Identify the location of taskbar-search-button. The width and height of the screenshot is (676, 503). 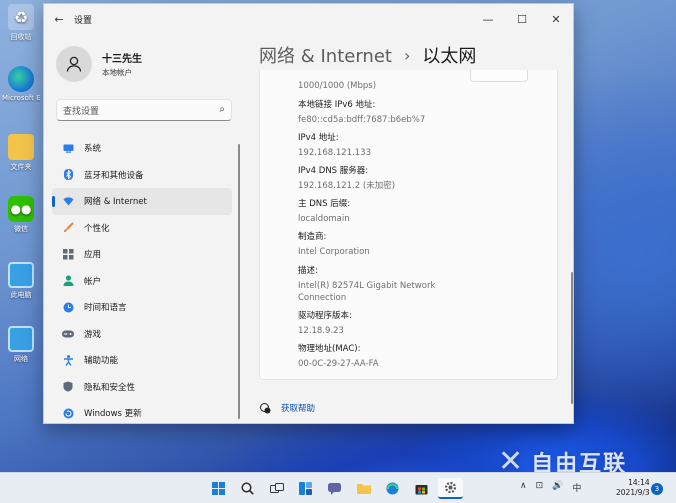
(247, 488).